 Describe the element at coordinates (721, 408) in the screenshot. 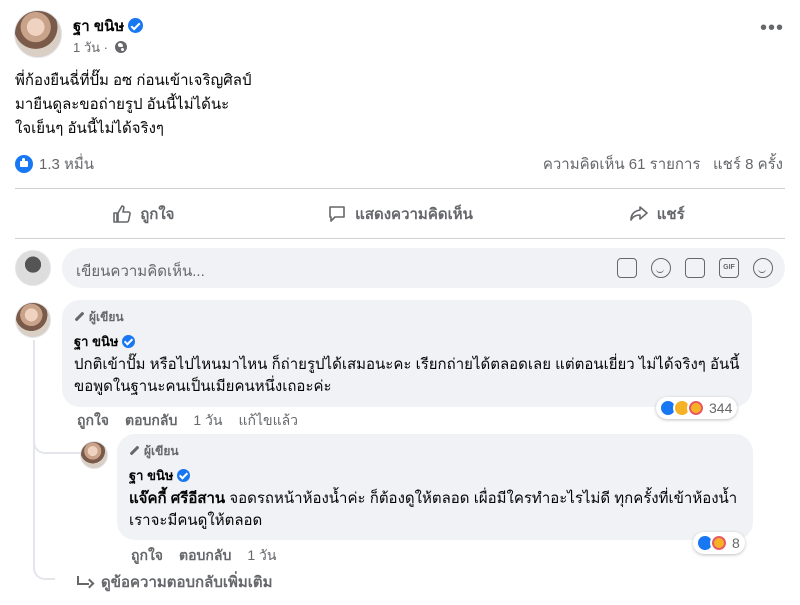

I see `comment-reaction-count: 344` at that location.